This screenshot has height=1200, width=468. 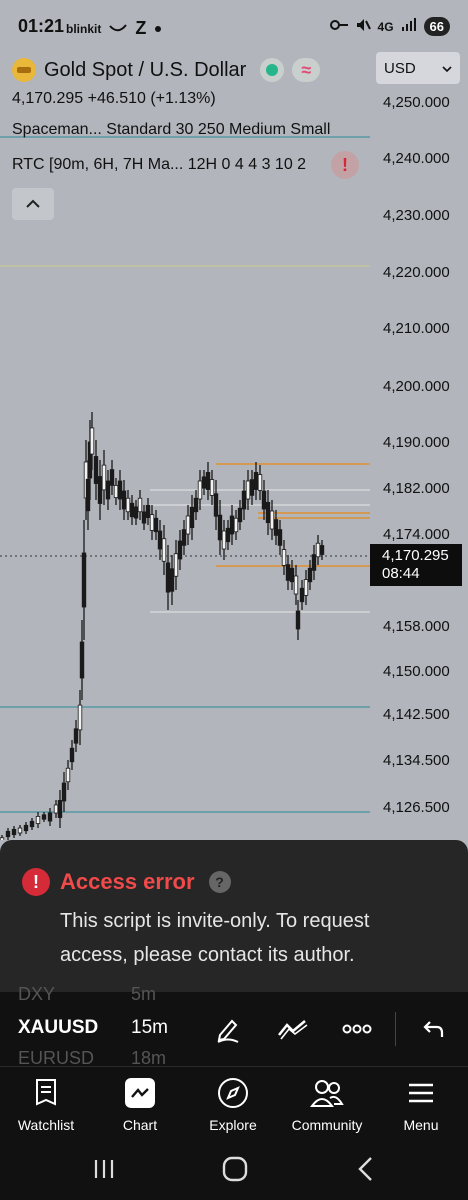 I want to click on recent-apps-icon, so click(x=104, y=1171).